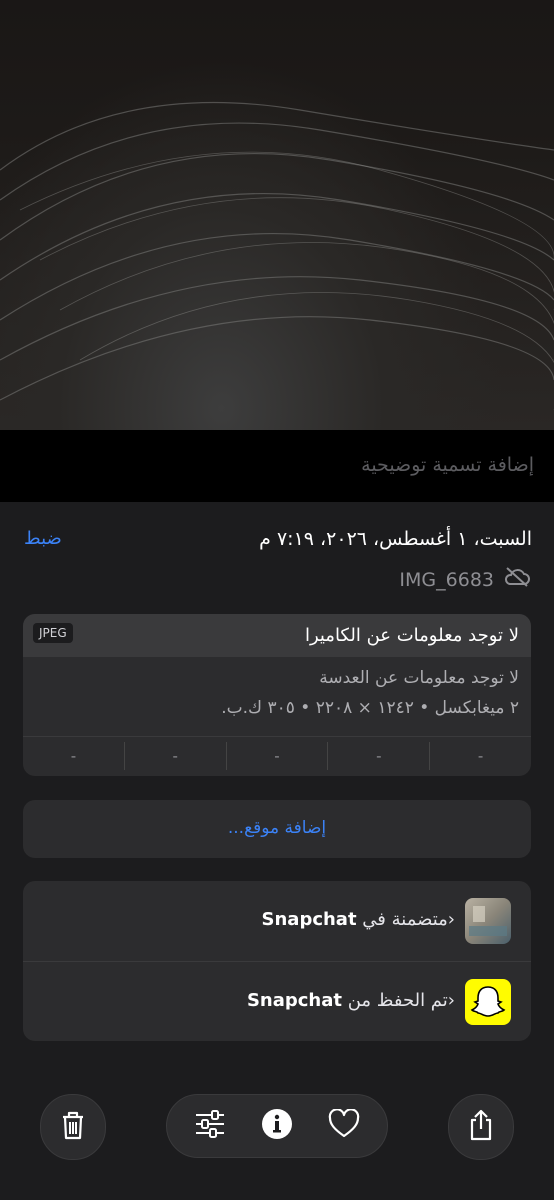 This screenshot has height=1200, width=554. I want to click on adjust-button, so click(210, 1126).